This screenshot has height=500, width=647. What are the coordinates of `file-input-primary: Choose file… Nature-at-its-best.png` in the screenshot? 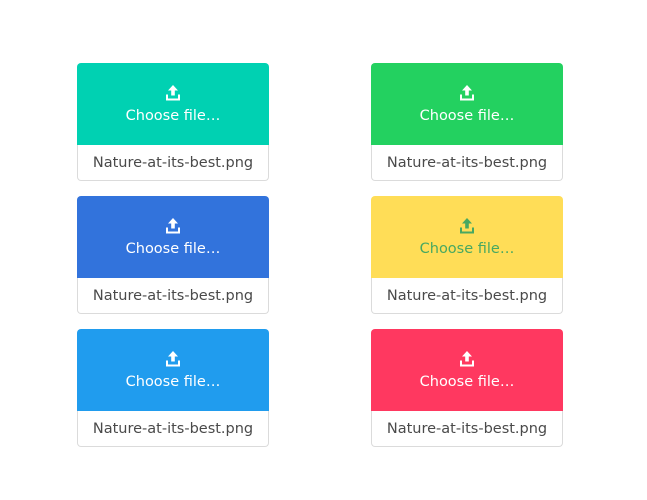 It's located at (173, 122).